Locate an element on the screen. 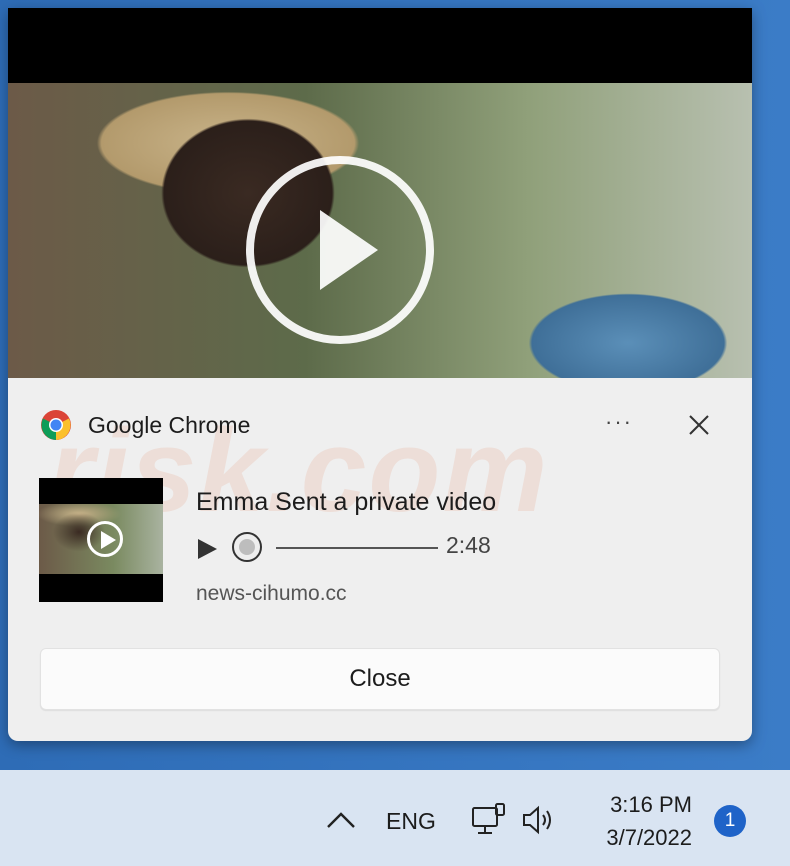  progress-track is located at coordinates (357, 548).